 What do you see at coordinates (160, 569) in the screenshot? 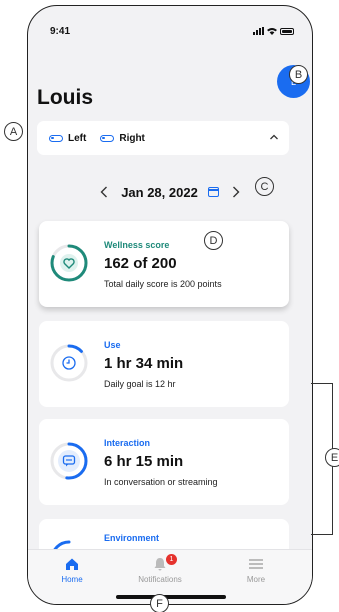
I see `tab-notifications: 1 Notifications` at bounding box center [160, 569].